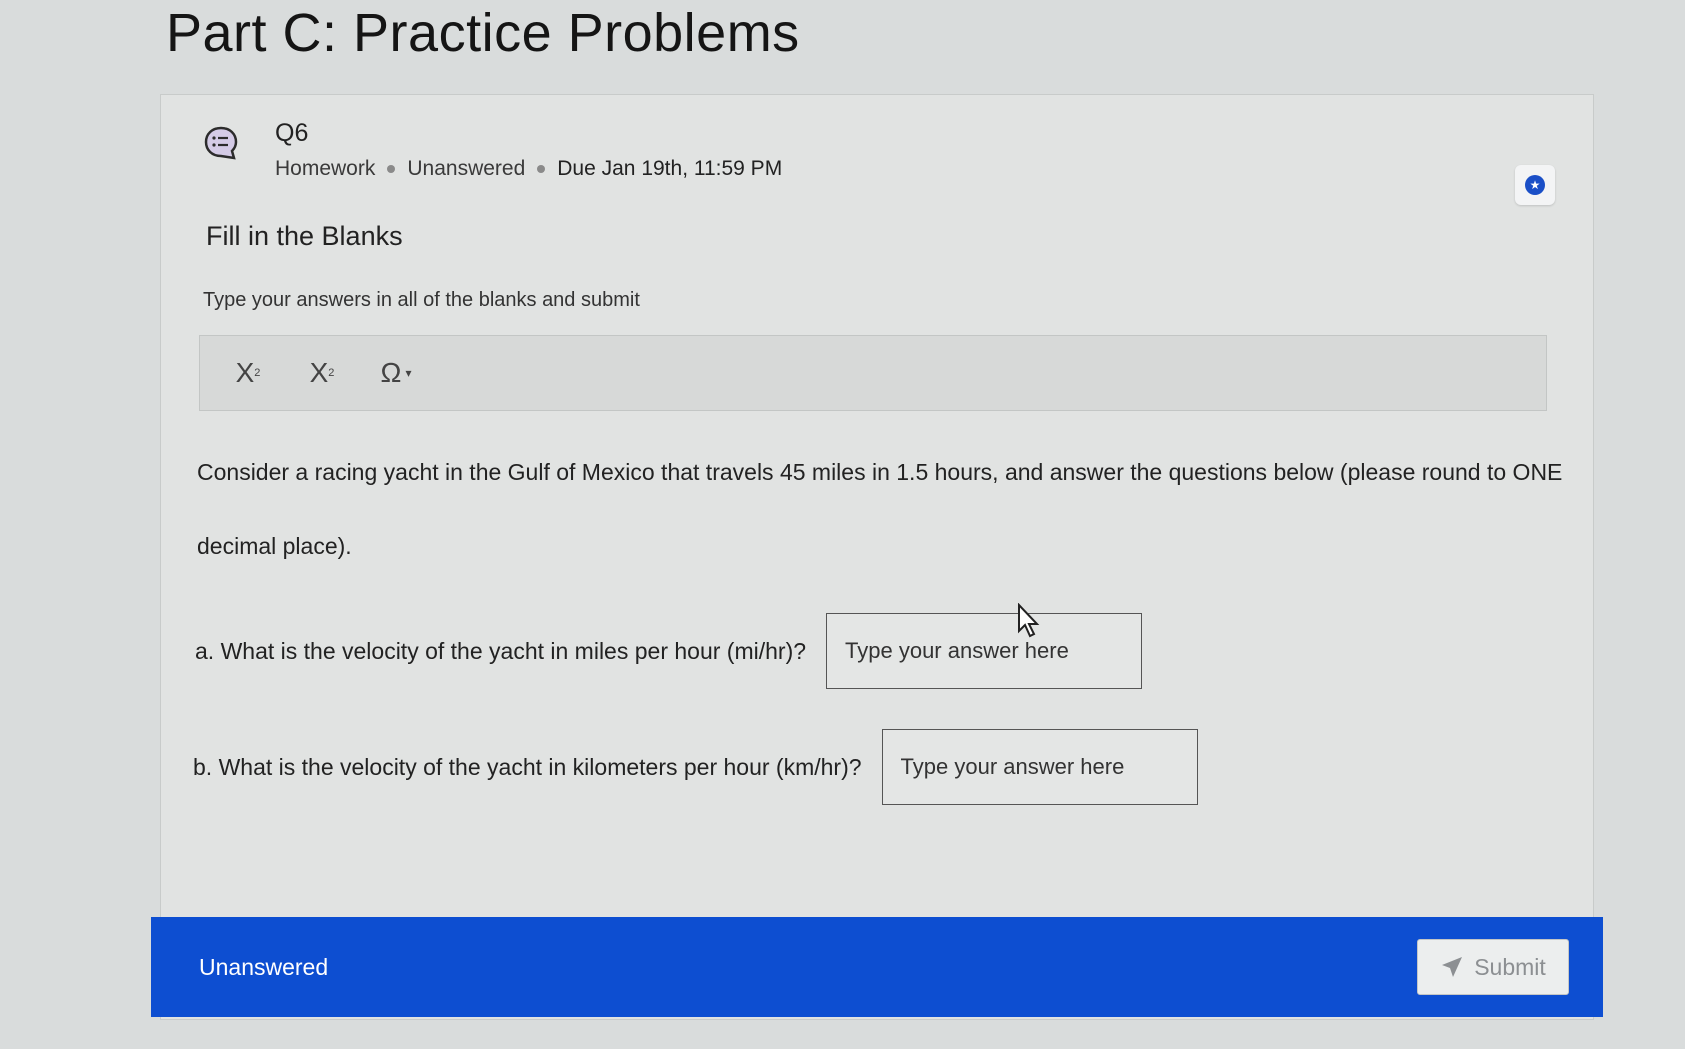  I want to click on star-icon: ★, so click(1535, 185).